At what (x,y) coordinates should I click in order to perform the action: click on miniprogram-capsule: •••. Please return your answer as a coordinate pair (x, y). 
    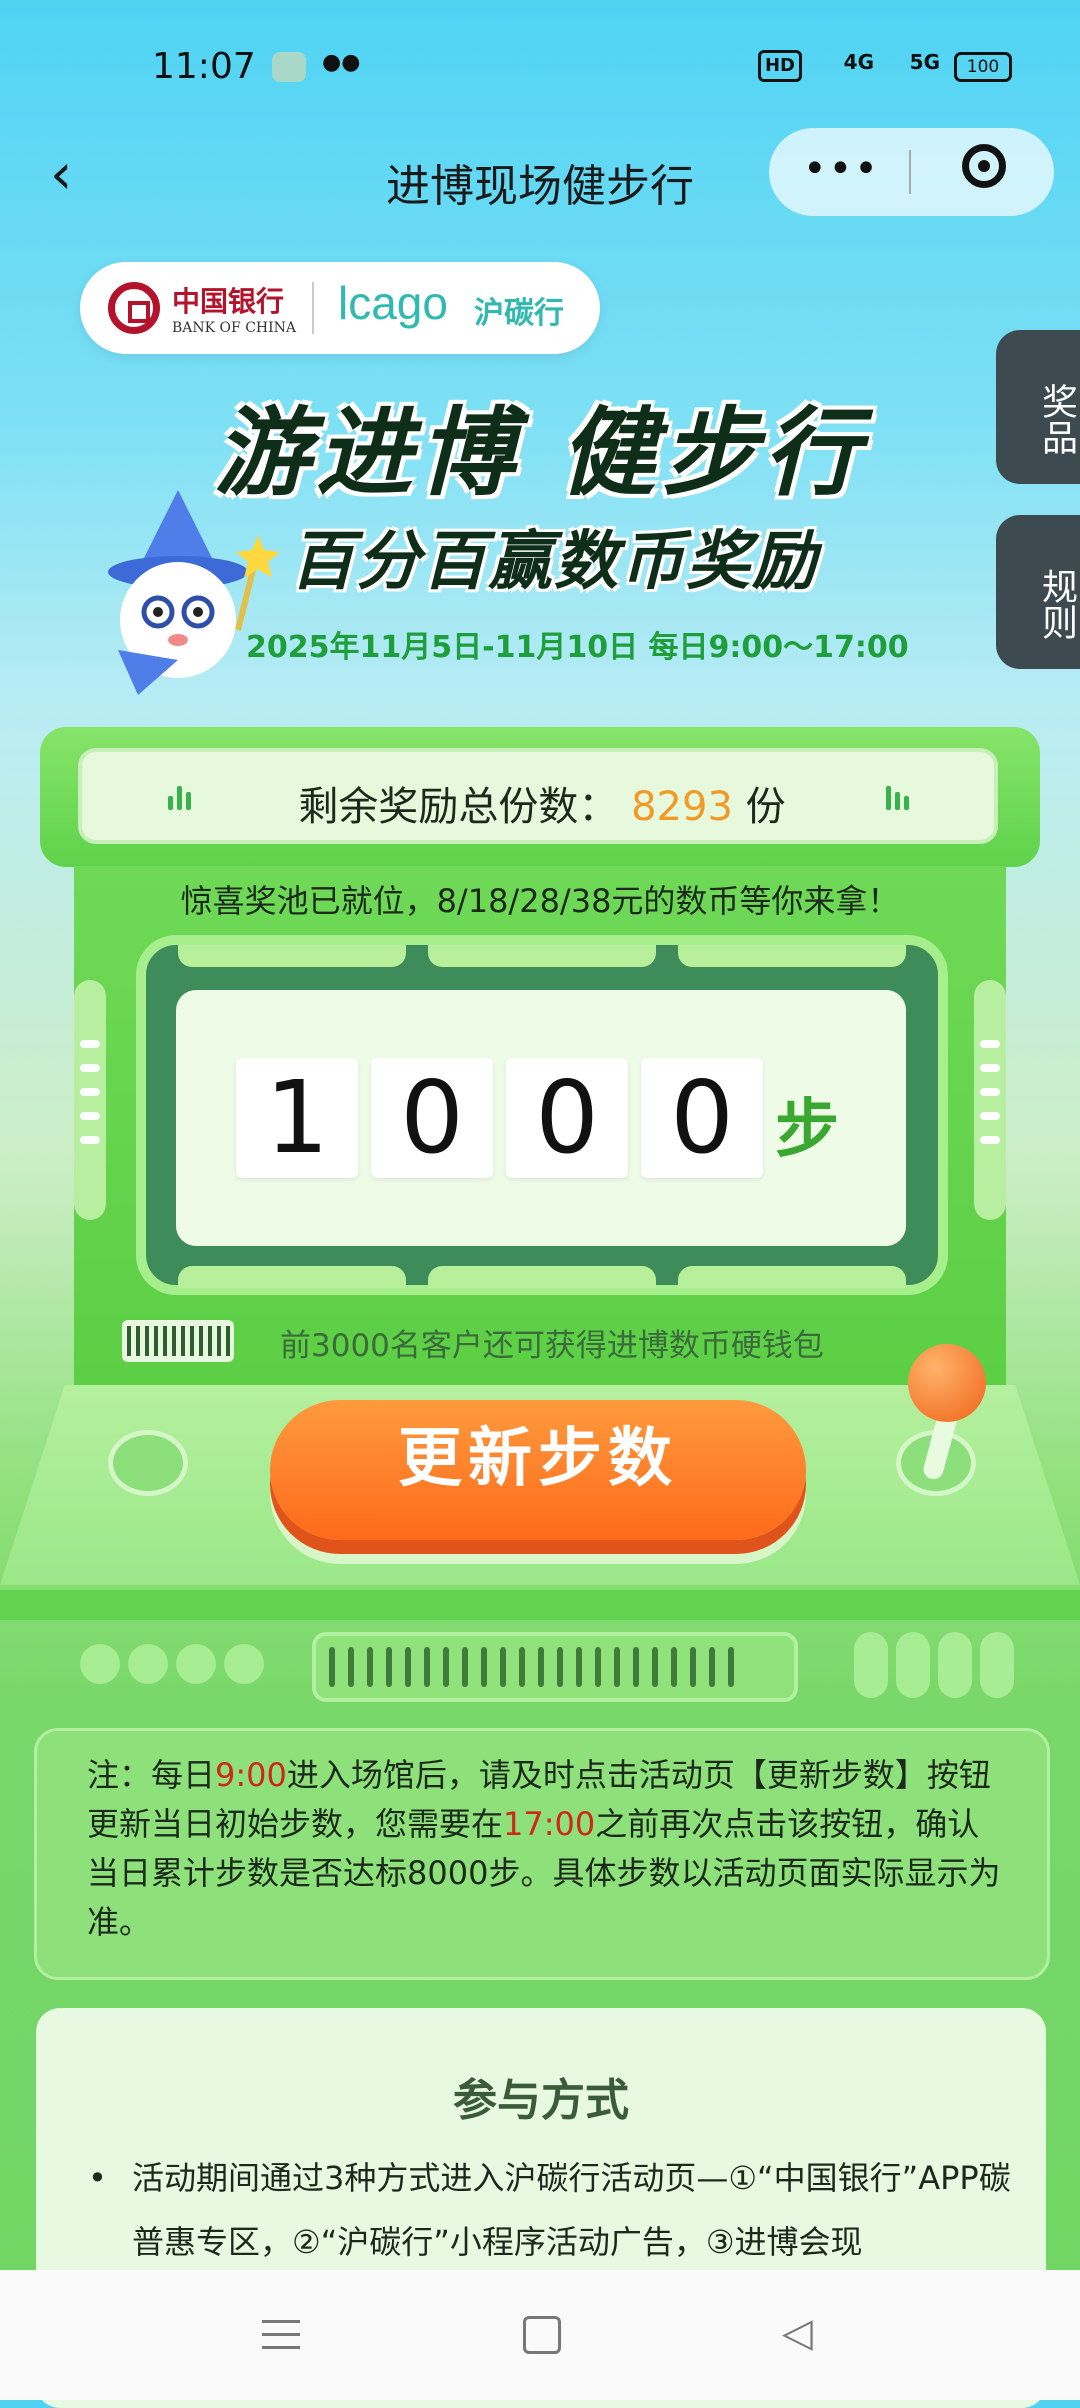
    Looking at the image, I should click on (911, 172).